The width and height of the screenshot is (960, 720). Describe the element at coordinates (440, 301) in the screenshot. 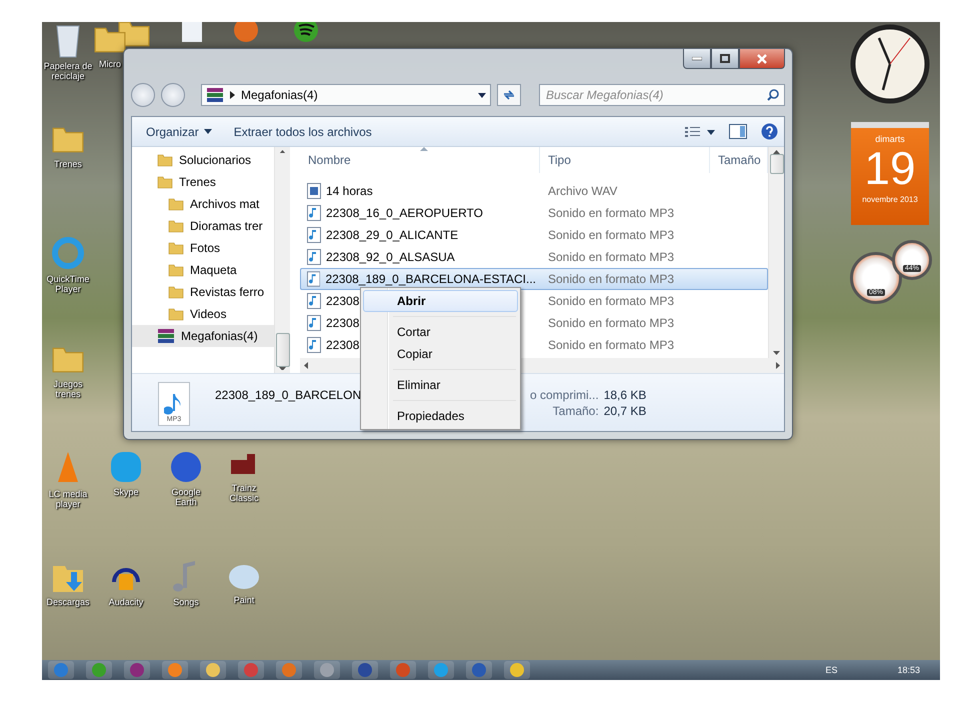

I see `menu-item: Abrir` at that location.